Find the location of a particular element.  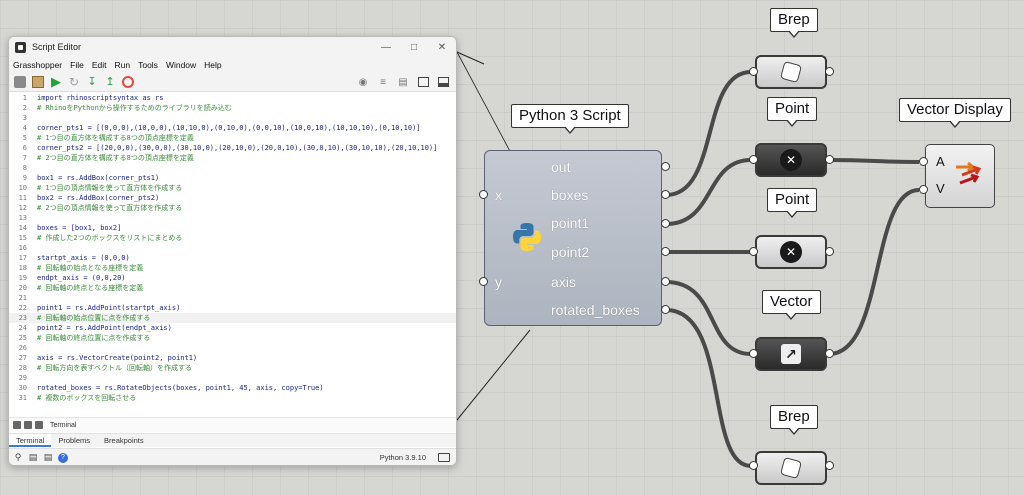

menu-grasshopper: Grasshopper is located at coordinates (37, 65).